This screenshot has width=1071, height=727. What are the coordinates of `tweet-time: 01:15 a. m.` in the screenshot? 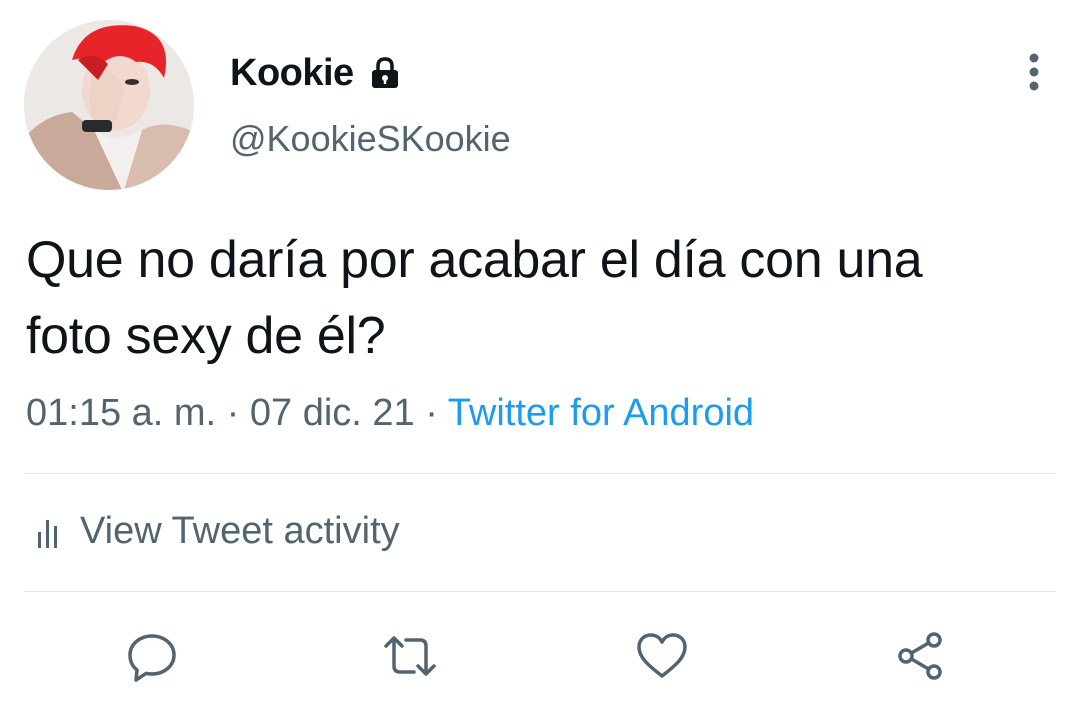 It's located at (121, 413).